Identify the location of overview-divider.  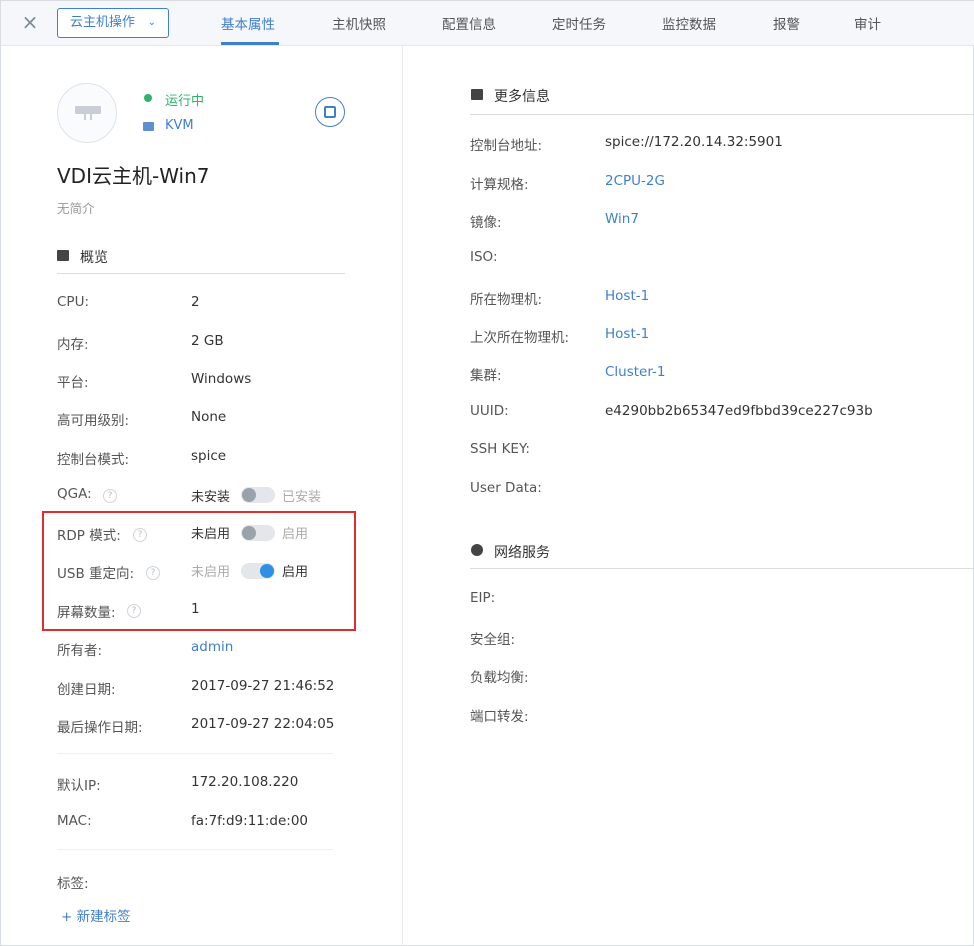
(201, 273).